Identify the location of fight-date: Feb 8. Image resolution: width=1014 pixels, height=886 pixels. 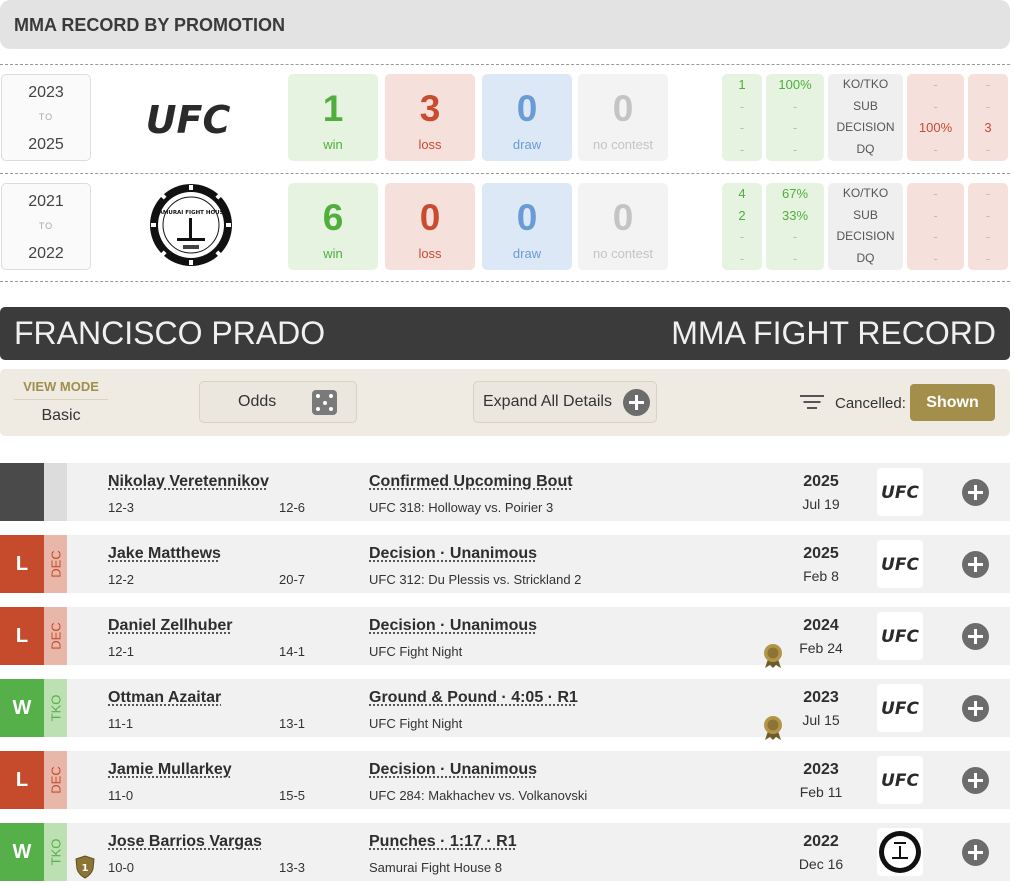
(821, 576).